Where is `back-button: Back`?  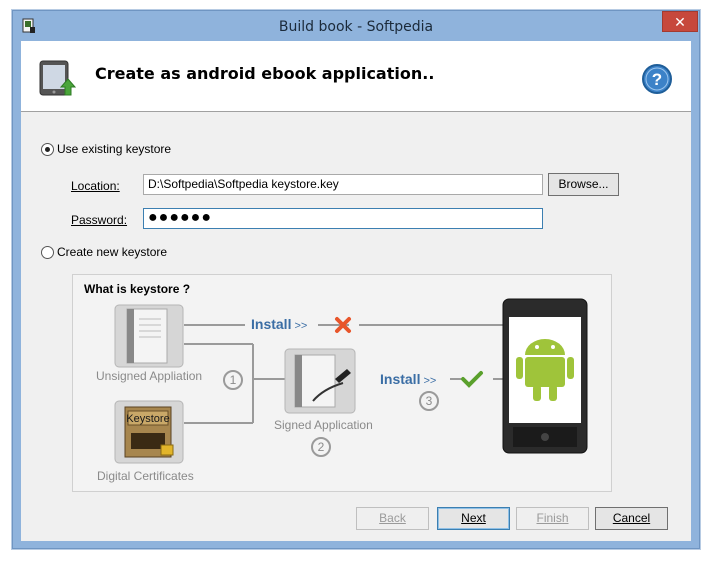 back-button: Back is located at coordinates (392, 518).